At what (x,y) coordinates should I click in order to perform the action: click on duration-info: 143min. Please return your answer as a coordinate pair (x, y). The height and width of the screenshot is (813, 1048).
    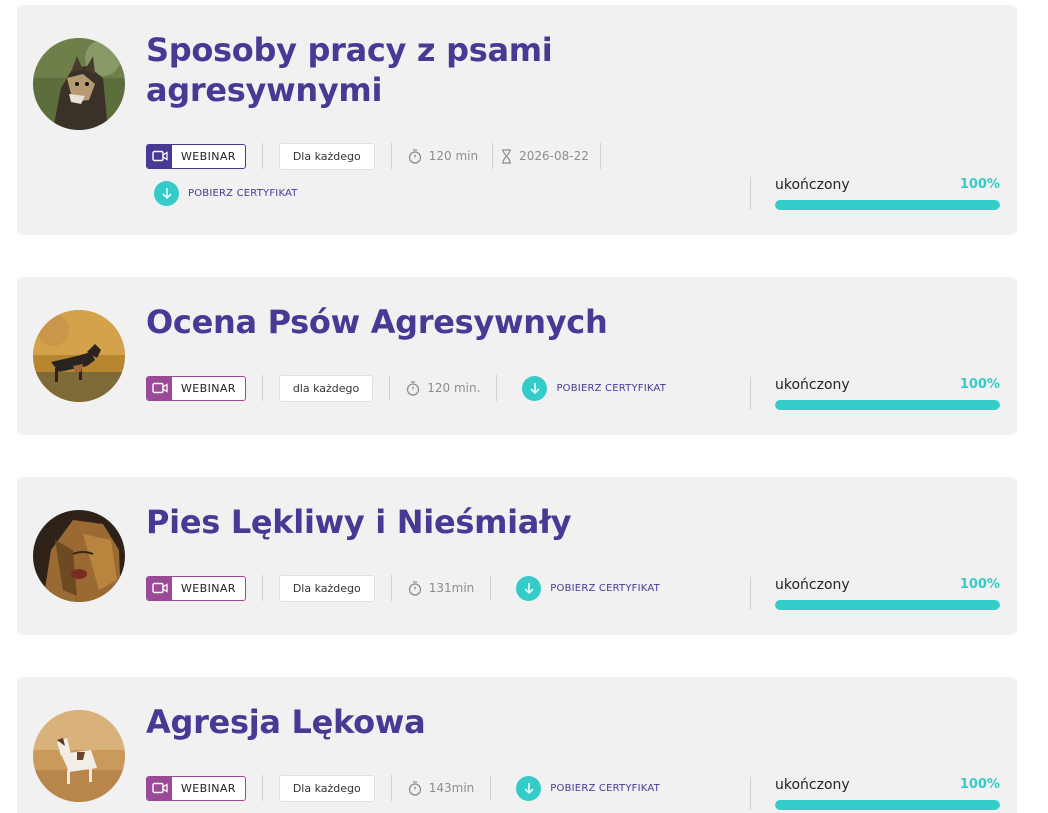
    Looking at the image, I should click on (441, 788).